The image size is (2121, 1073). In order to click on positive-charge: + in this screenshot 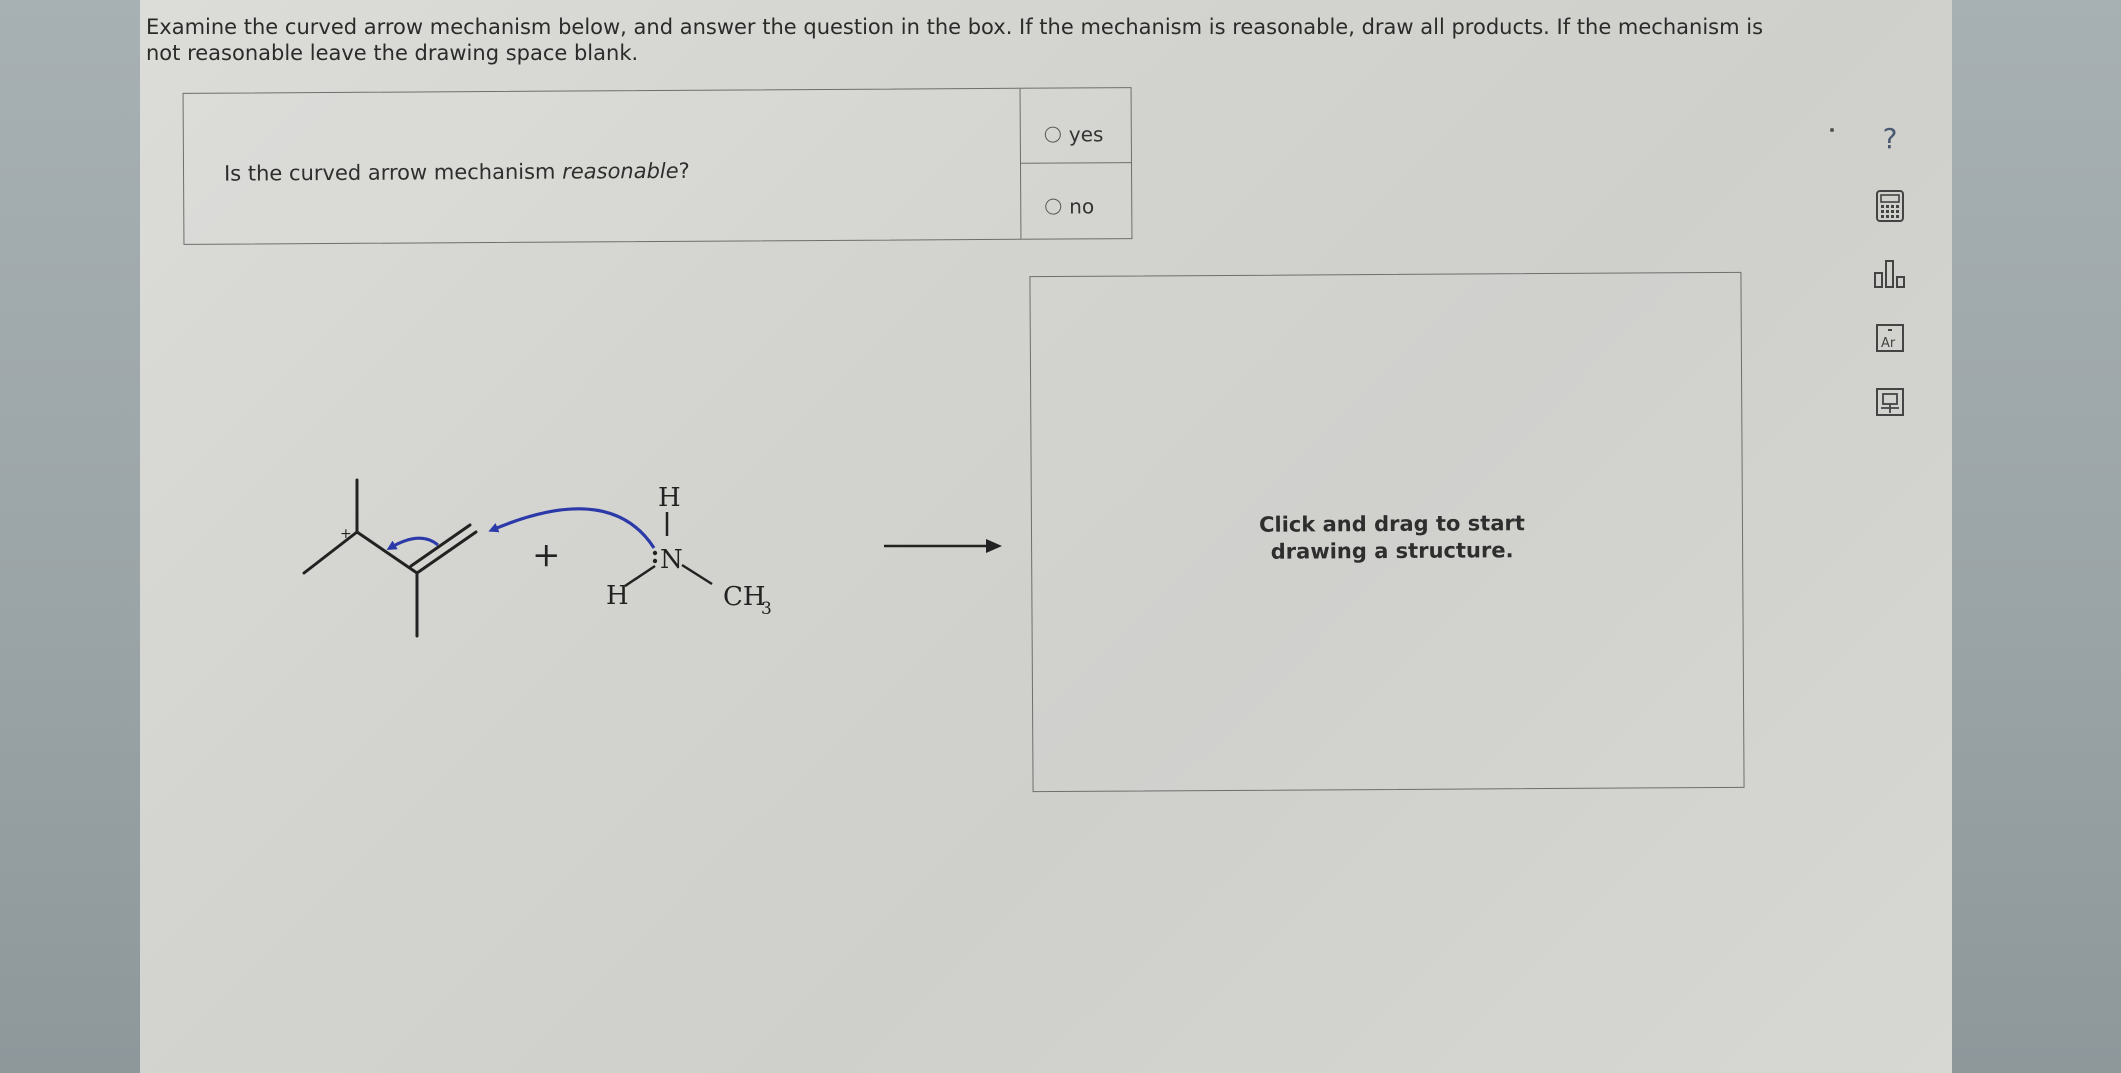, I will do `click(346, 534)`.